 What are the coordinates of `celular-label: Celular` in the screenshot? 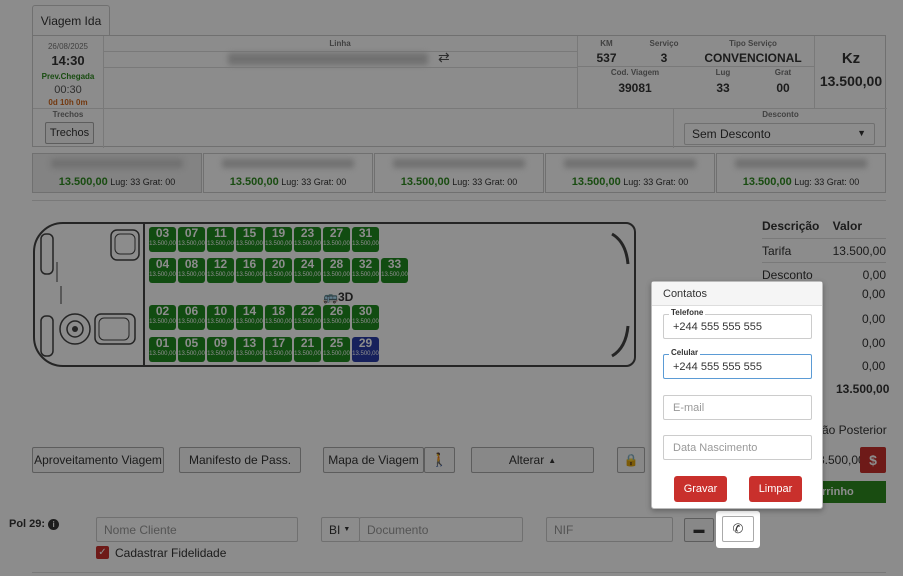 It's located at (685, 352).